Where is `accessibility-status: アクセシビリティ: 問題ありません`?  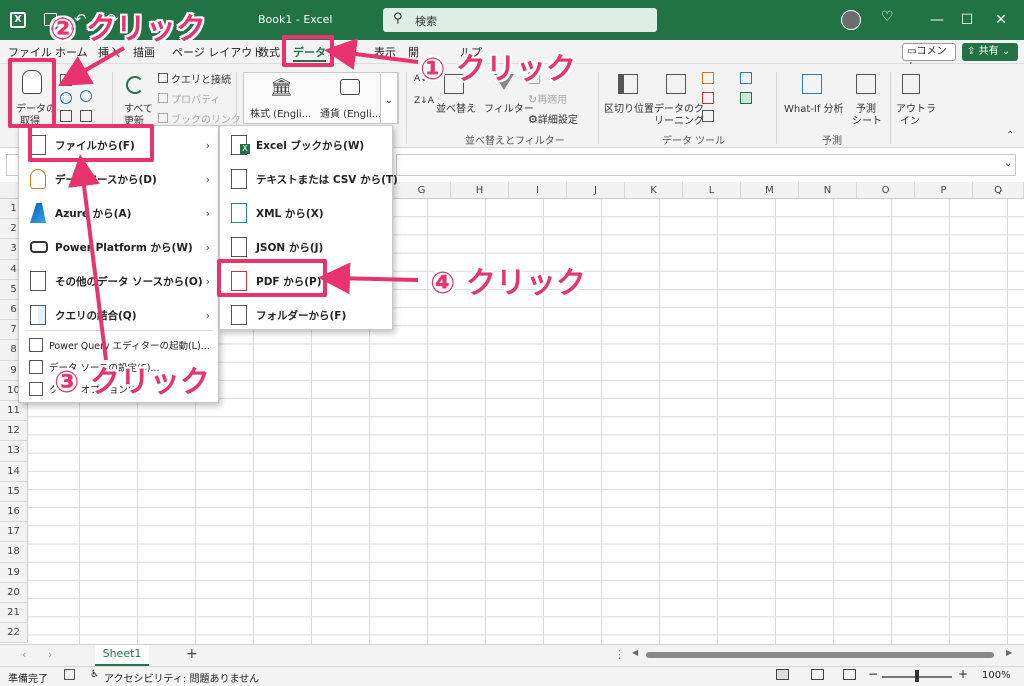 accessibility-status: アクセシビリティ: 問題ありません is located at coordinates (181, 677).